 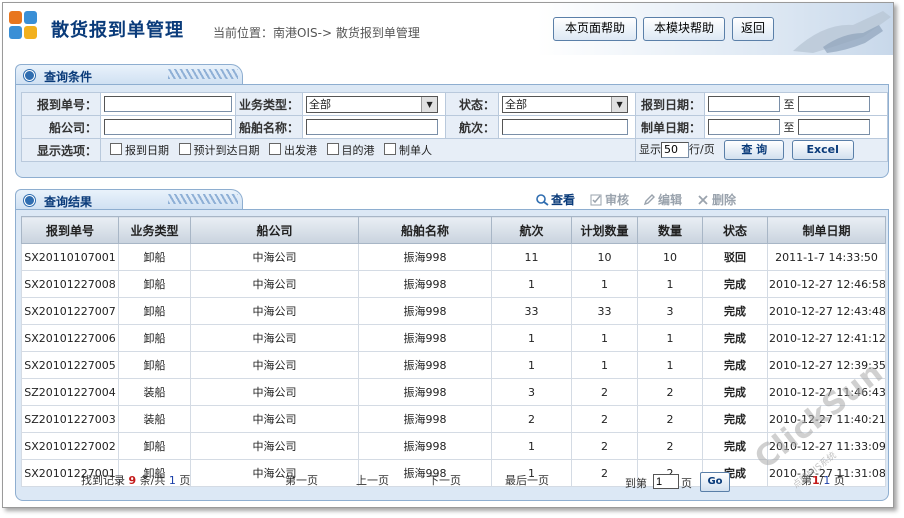 What do you see at coordinates (834, 127) in the screenshot?
I see `create-date-to-input` at bounding box center [834, 127].